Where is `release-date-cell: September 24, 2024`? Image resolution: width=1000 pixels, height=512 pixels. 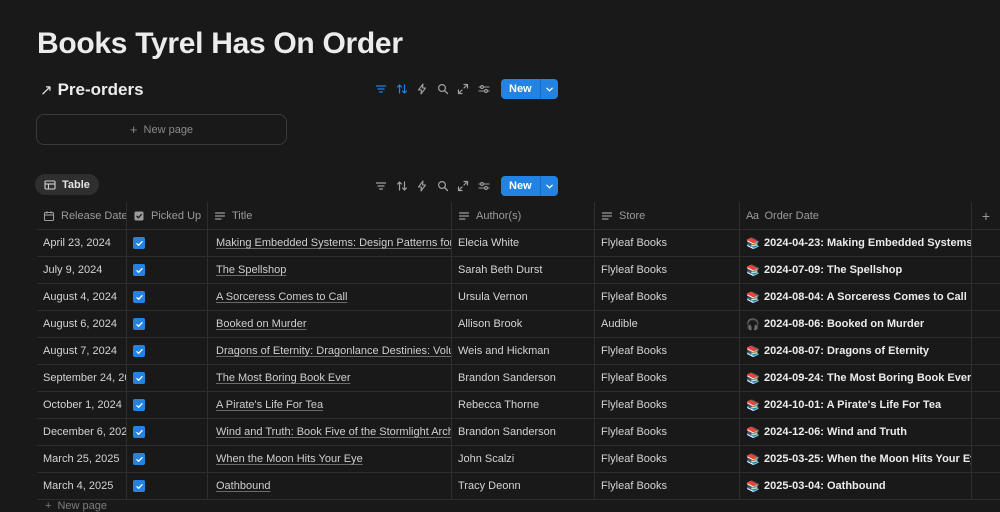 release-date-cell: September 24, 2024 is located at coordinates (82, 378).